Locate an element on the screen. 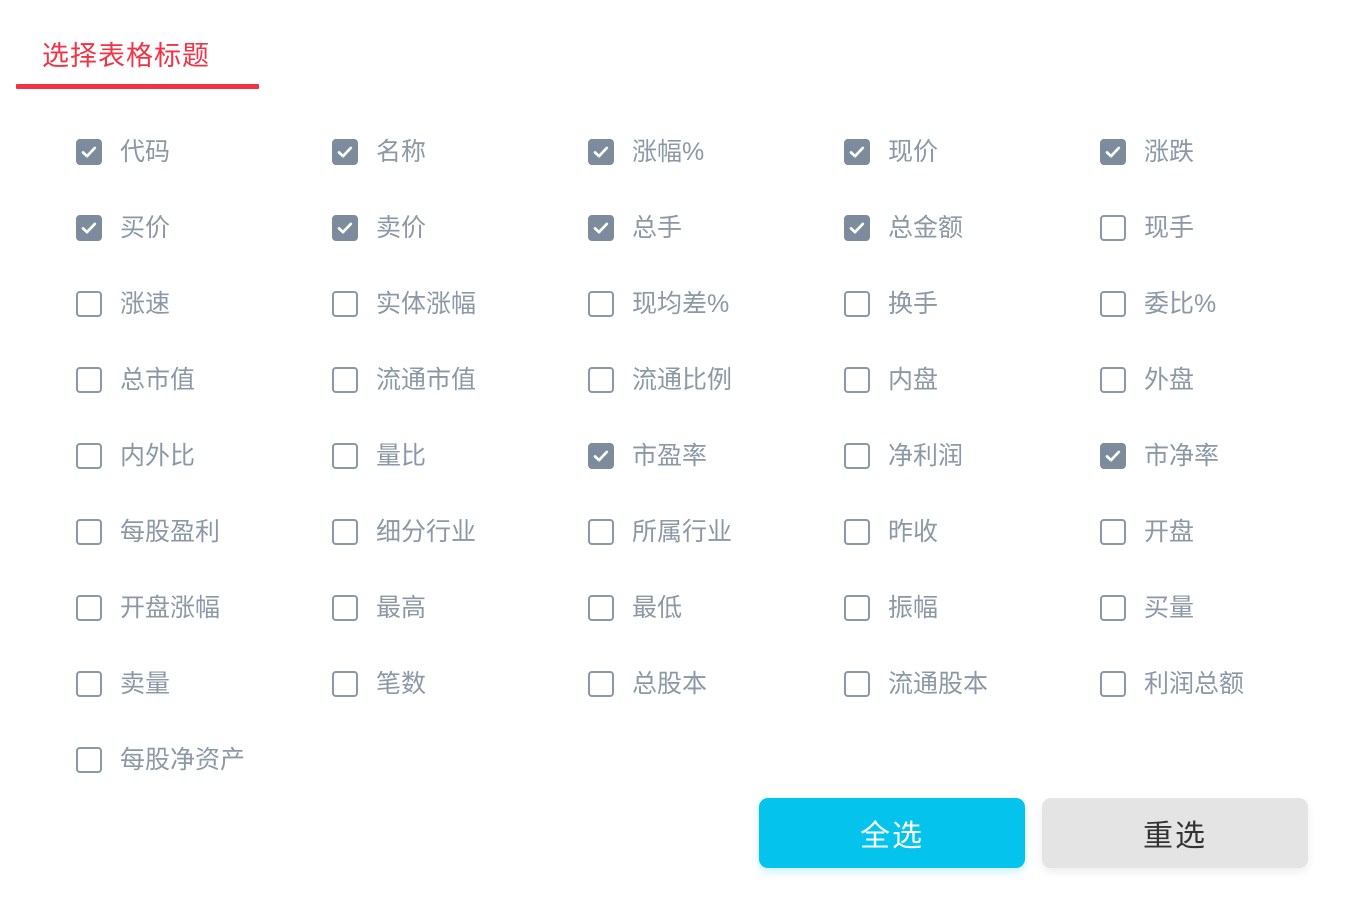  page-title: 选择表格标题 is located at coordinates (126, 56).